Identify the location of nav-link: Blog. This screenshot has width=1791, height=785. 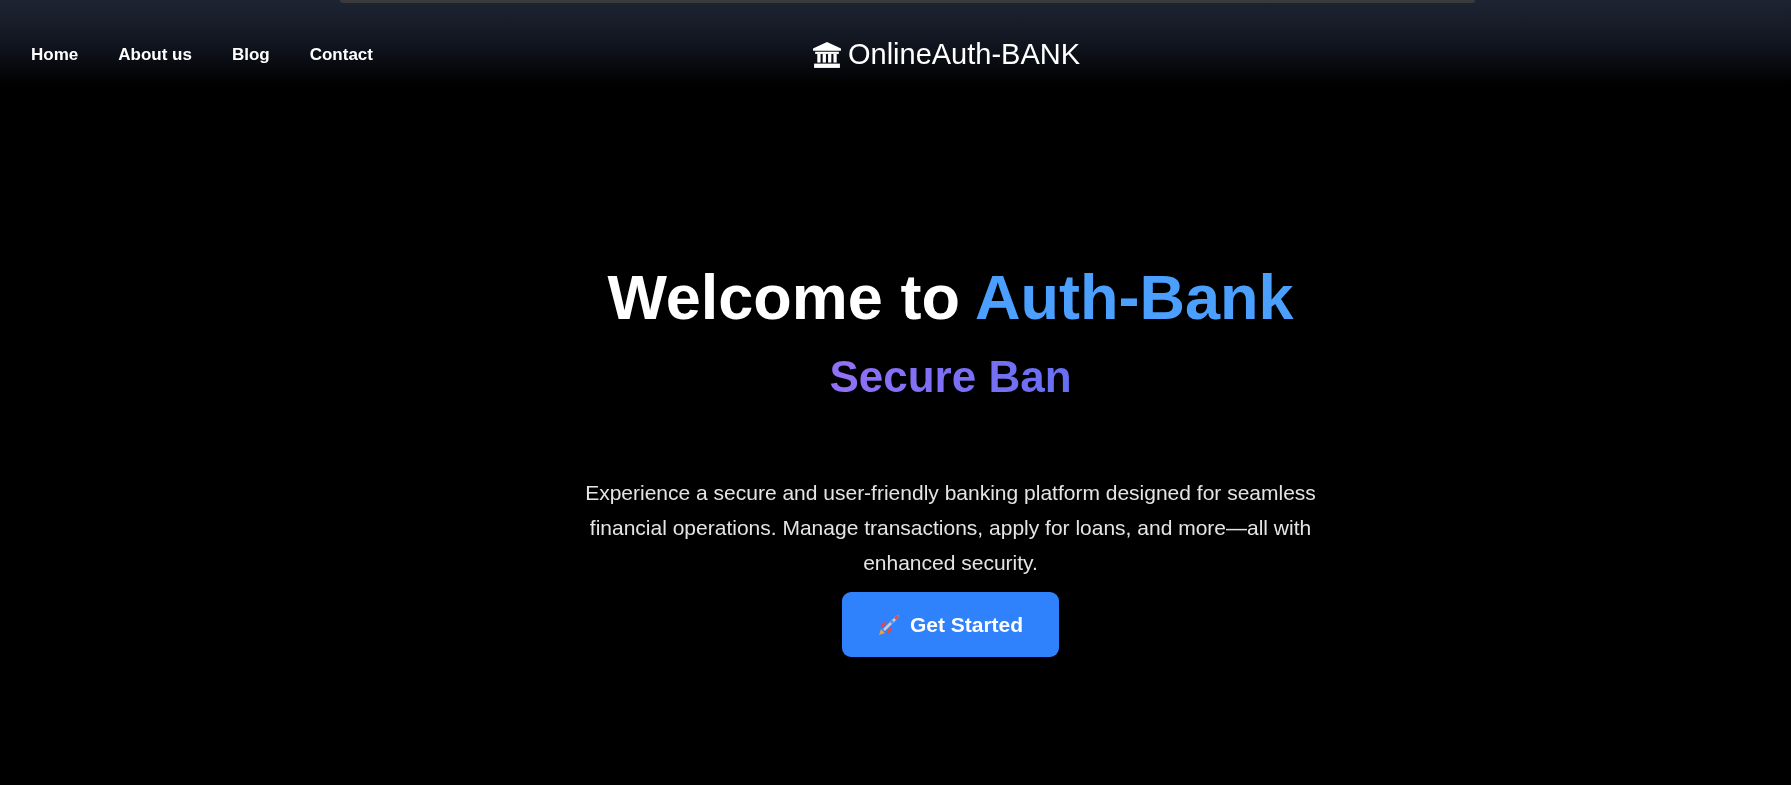
(250, 54).